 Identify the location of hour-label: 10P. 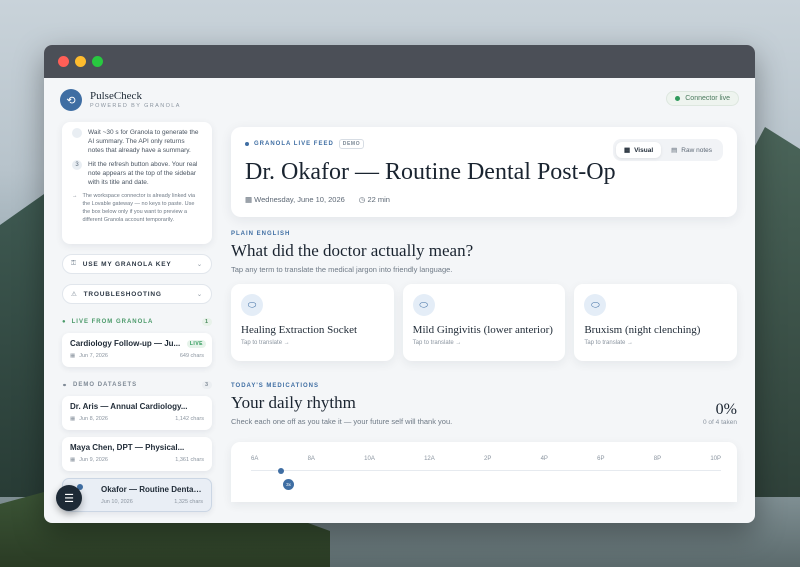
(715, 459).